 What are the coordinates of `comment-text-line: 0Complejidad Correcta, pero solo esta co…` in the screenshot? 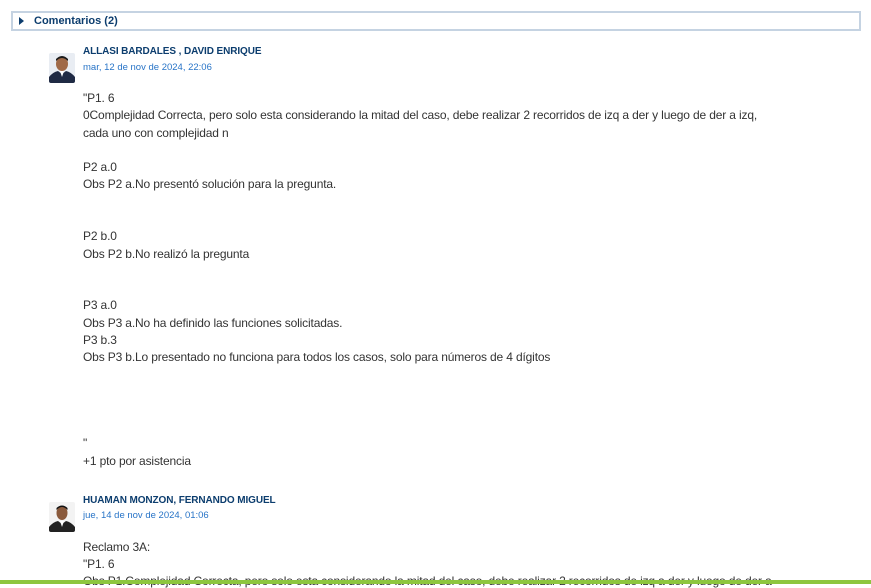 It's located at (420, 115).